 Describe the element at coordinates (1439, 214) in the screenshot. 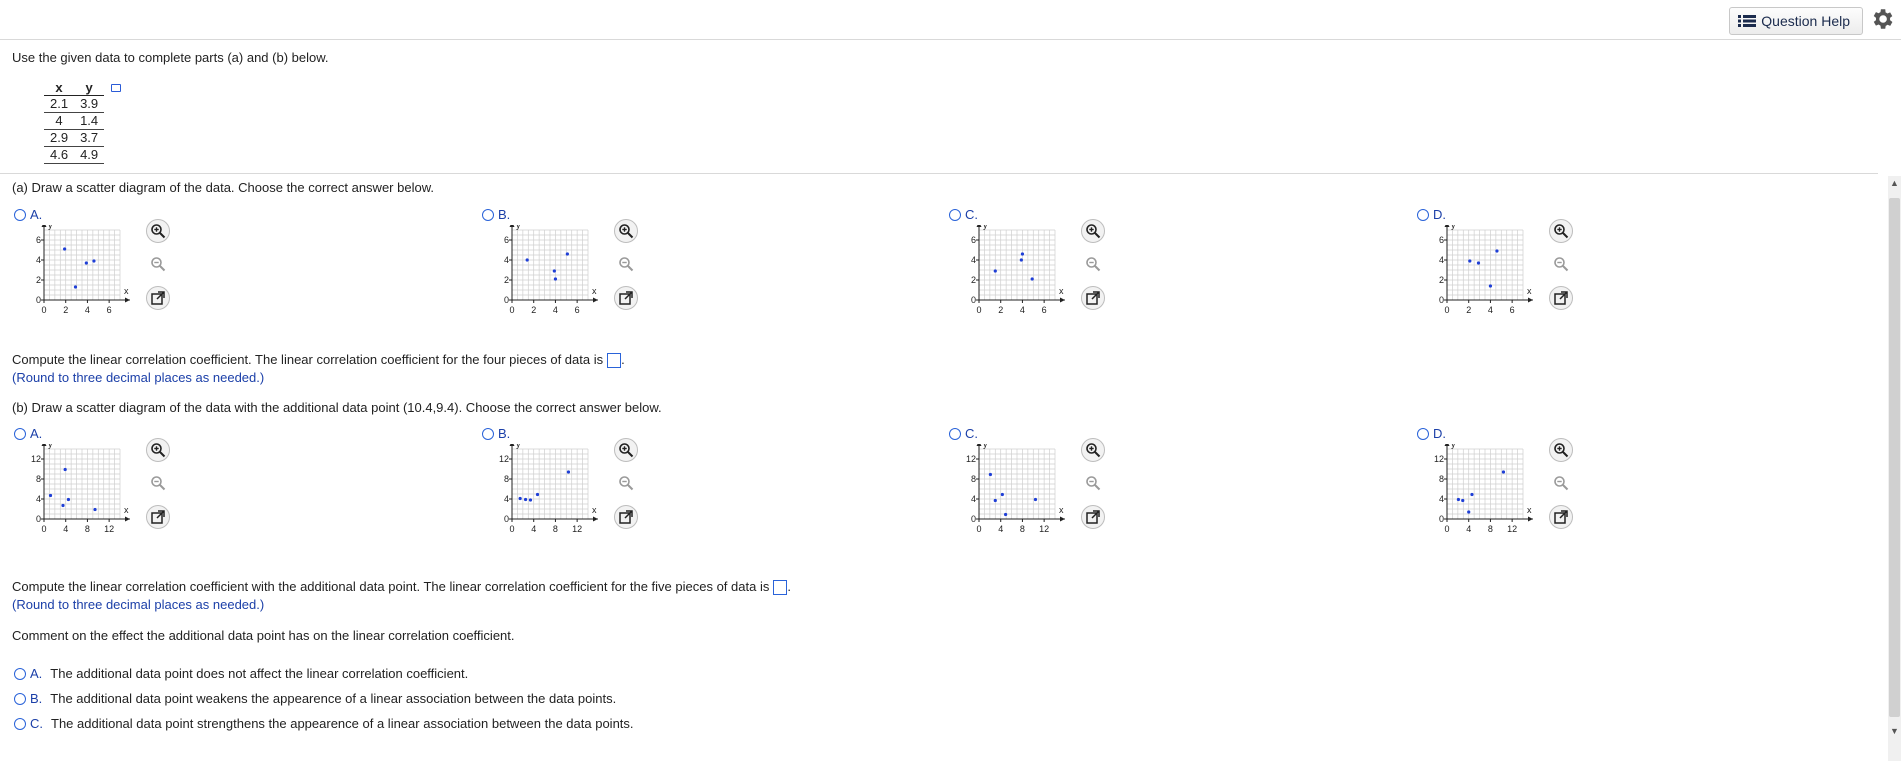

I see `option-label: D.` at that location.